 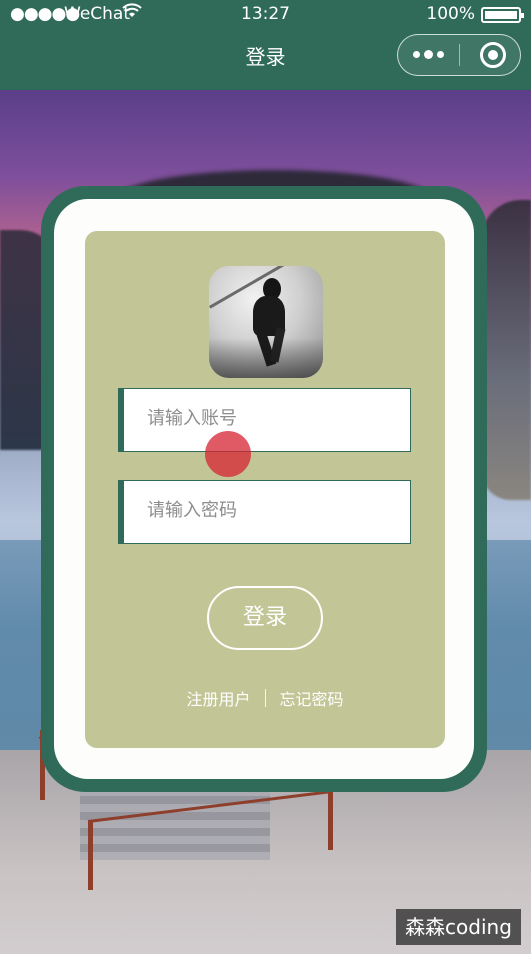 What do you see at coordinates (265, 45) in the screenshot?
I see `top-bar: ●●●●● WeChat 13:27 100% 登录` at bounding box center [265, 45].